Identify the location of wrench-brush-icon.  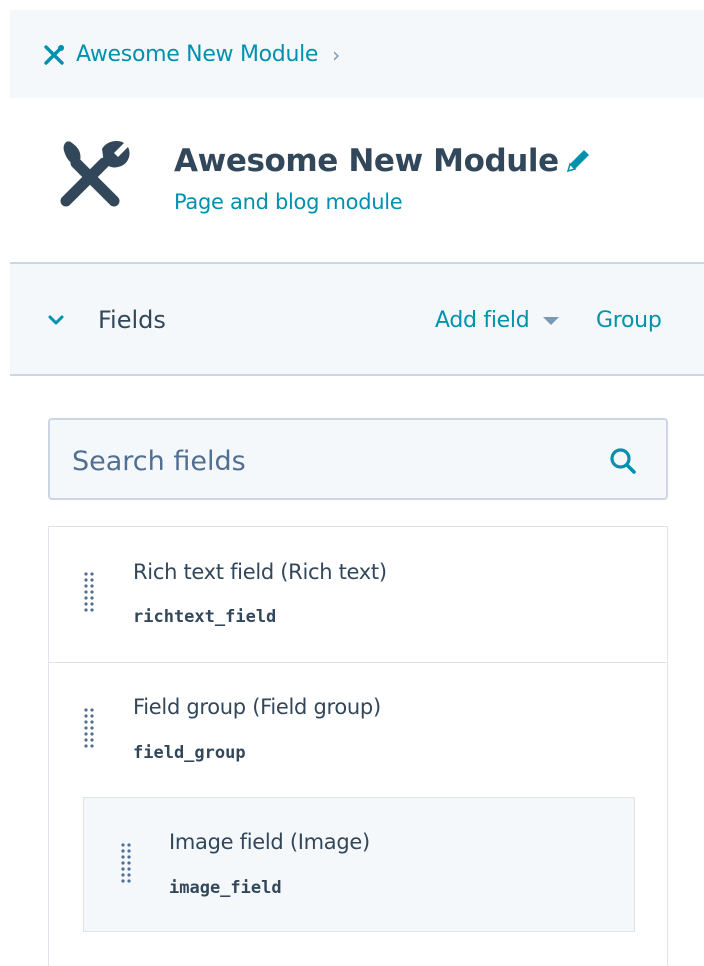
(95, 174).